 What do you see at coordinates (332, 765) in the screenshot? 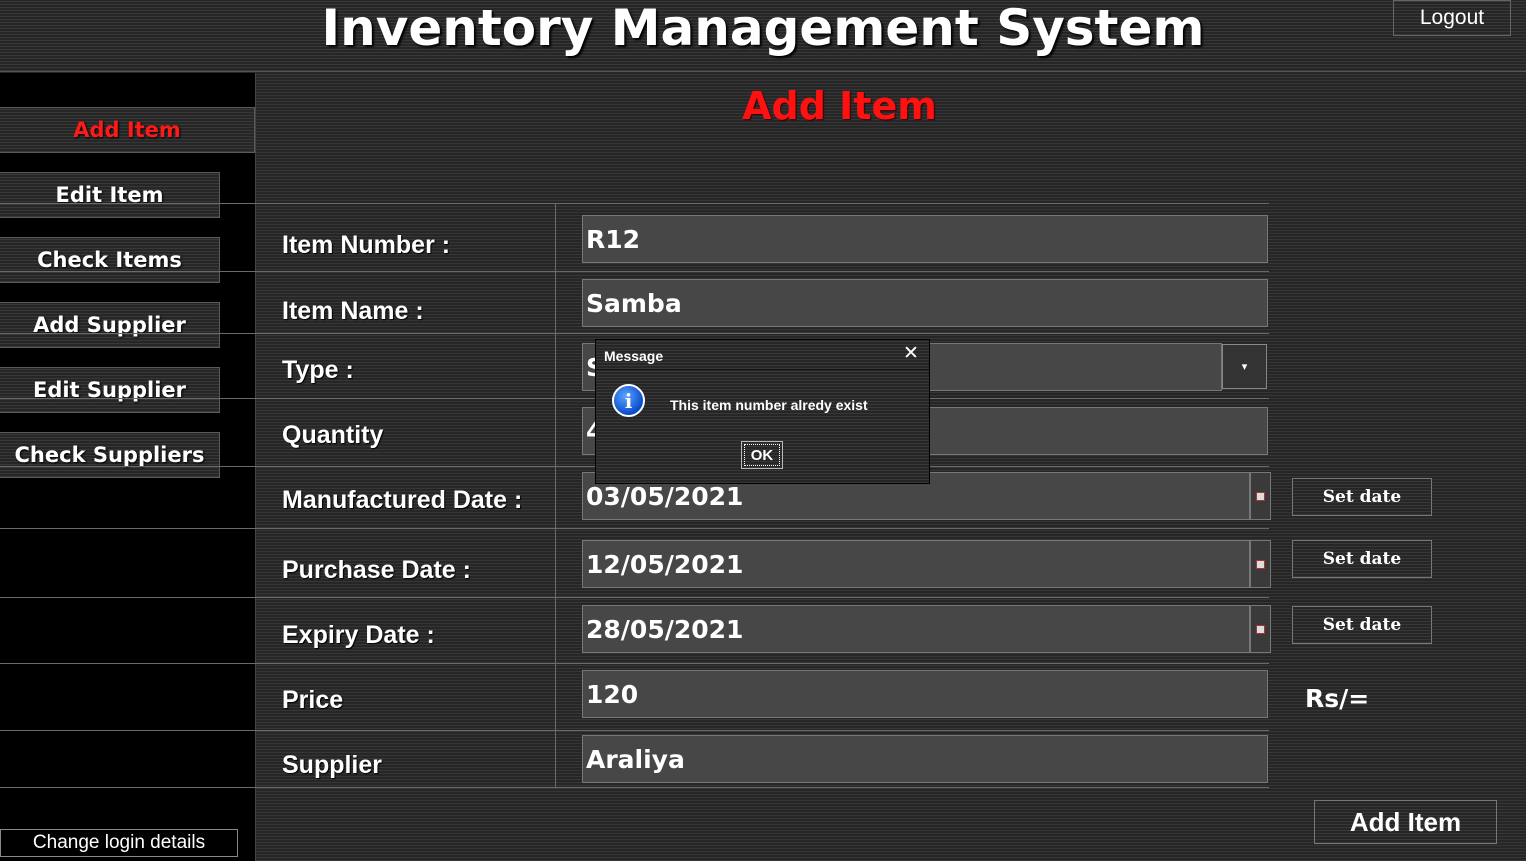
I see `supplier-label: Supplier` at bounding box center [332, 765].